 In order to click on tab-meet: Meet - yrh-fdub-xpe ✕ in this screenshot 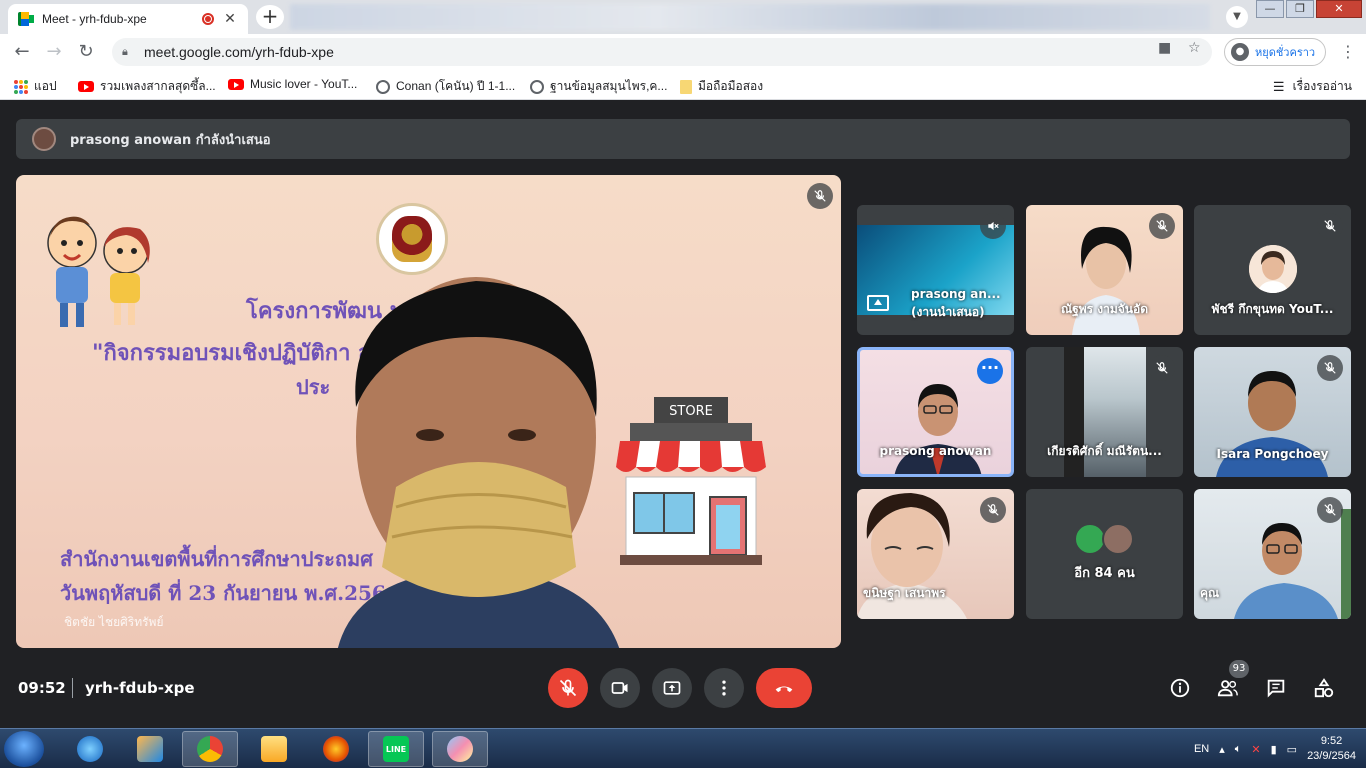, I will do `click(128, 19)`.